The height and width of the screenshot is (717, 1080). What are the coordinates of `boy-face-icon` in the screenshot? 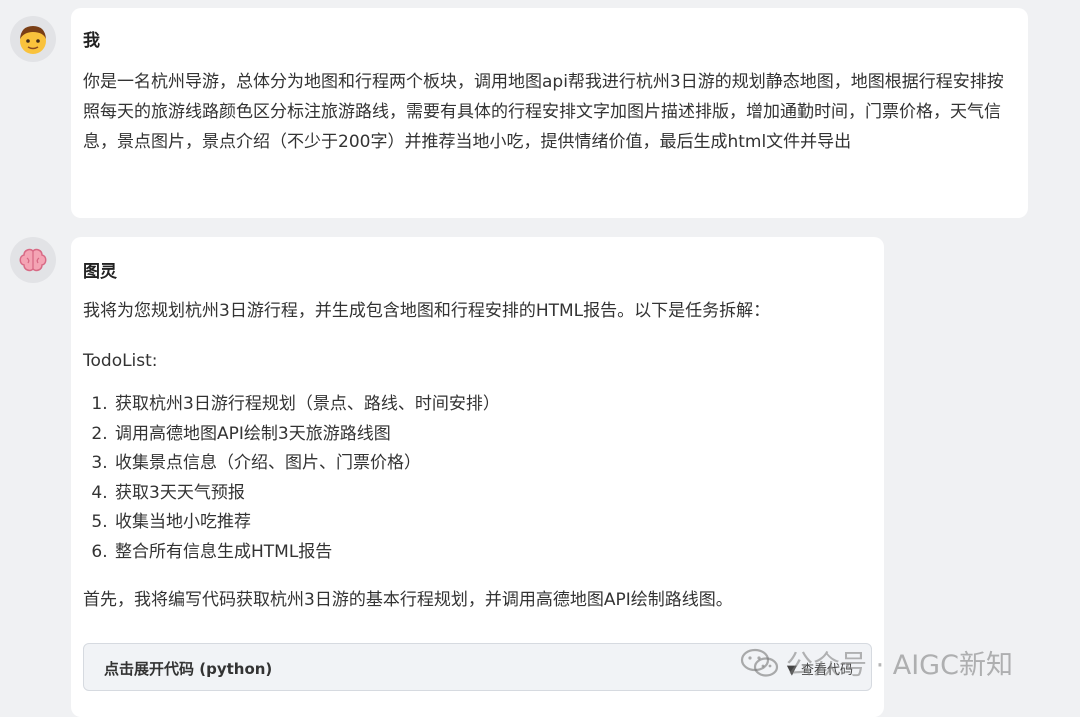 It's located at (33, 40).